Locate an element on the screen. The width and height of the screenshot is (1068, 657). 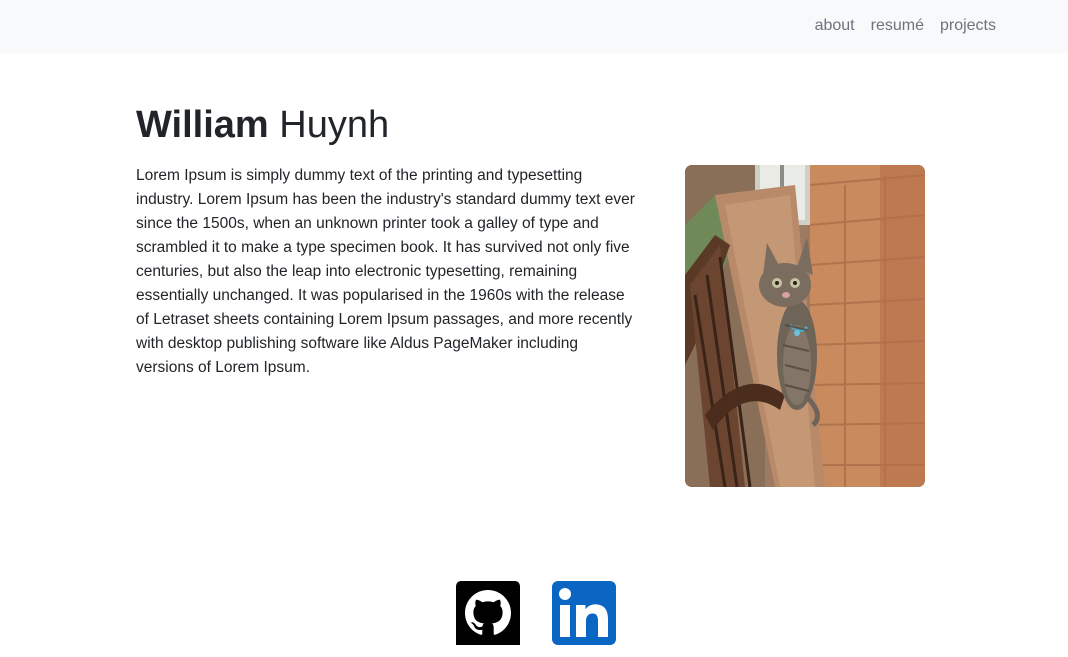
nav-link-projects: projects is located at coordinates (968, 26).